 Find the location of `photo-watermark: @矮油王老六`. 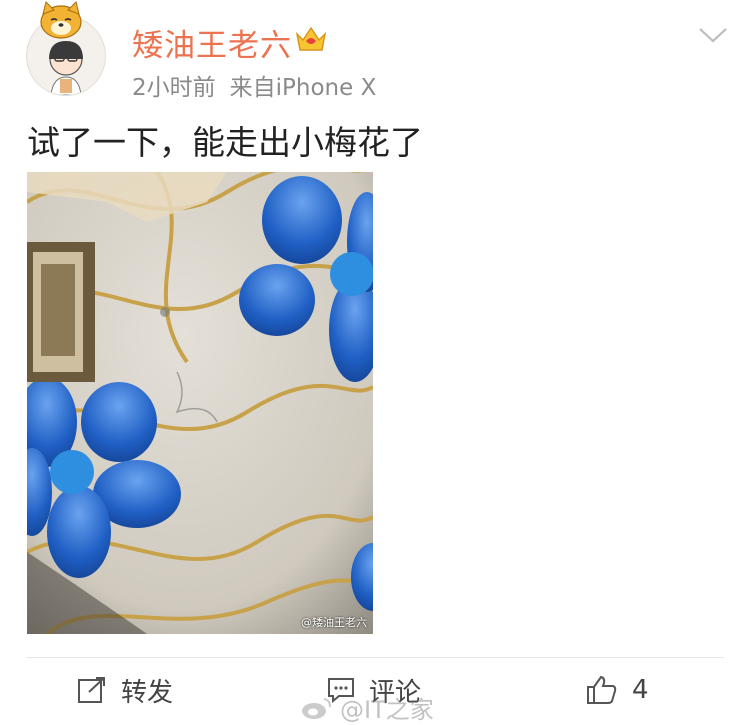

photo-watermark: @矮油王老六 is located at coordinates (334, 622).